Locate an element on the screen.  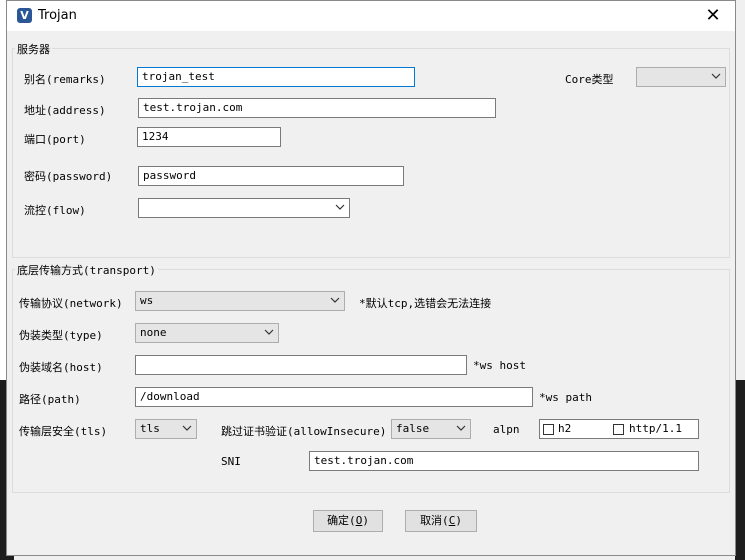
close-button: ✕ is located at coordinates (713, 16).